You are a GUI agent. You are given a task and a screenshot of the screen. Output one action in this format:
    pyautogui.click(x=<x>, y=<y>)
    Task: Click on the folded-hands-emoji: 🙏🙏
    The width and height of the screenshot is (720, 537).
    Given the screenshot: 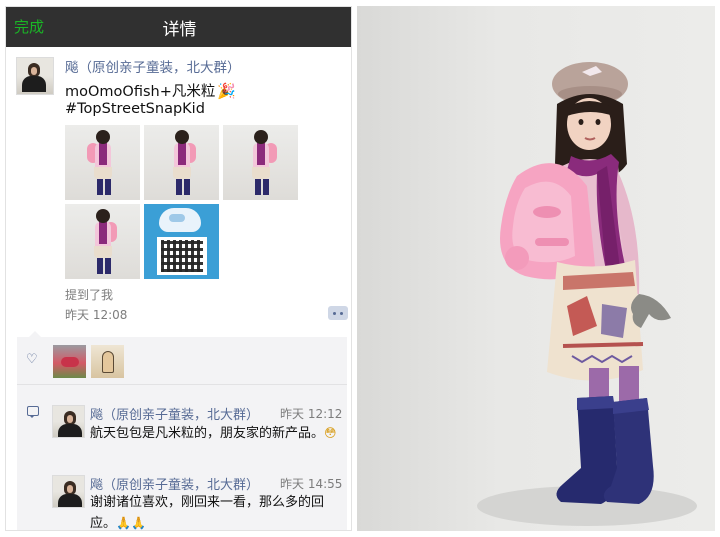 What is the action you would take?
    pyautogui.click(x=131, y=523)
    